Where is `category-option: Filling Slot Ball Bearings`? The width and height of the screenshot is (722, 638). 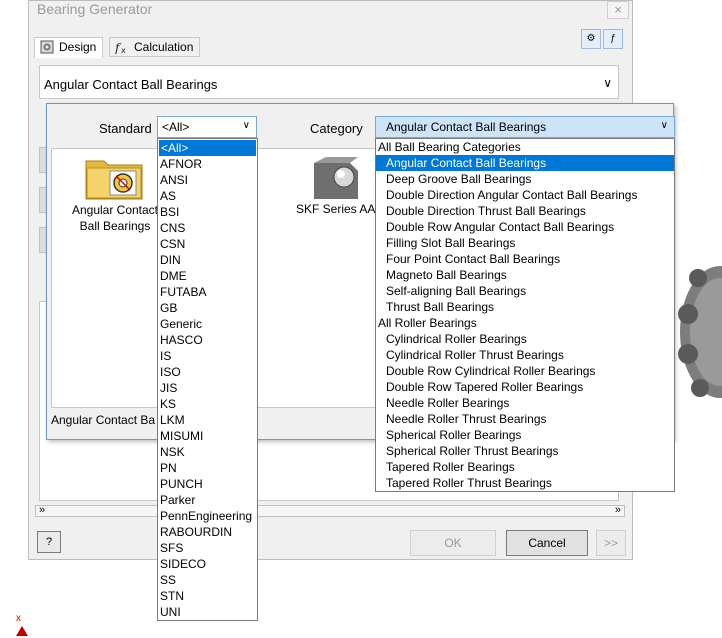 category-option: Filling Slot Ball Bearings is located at coordinates (525, 243).